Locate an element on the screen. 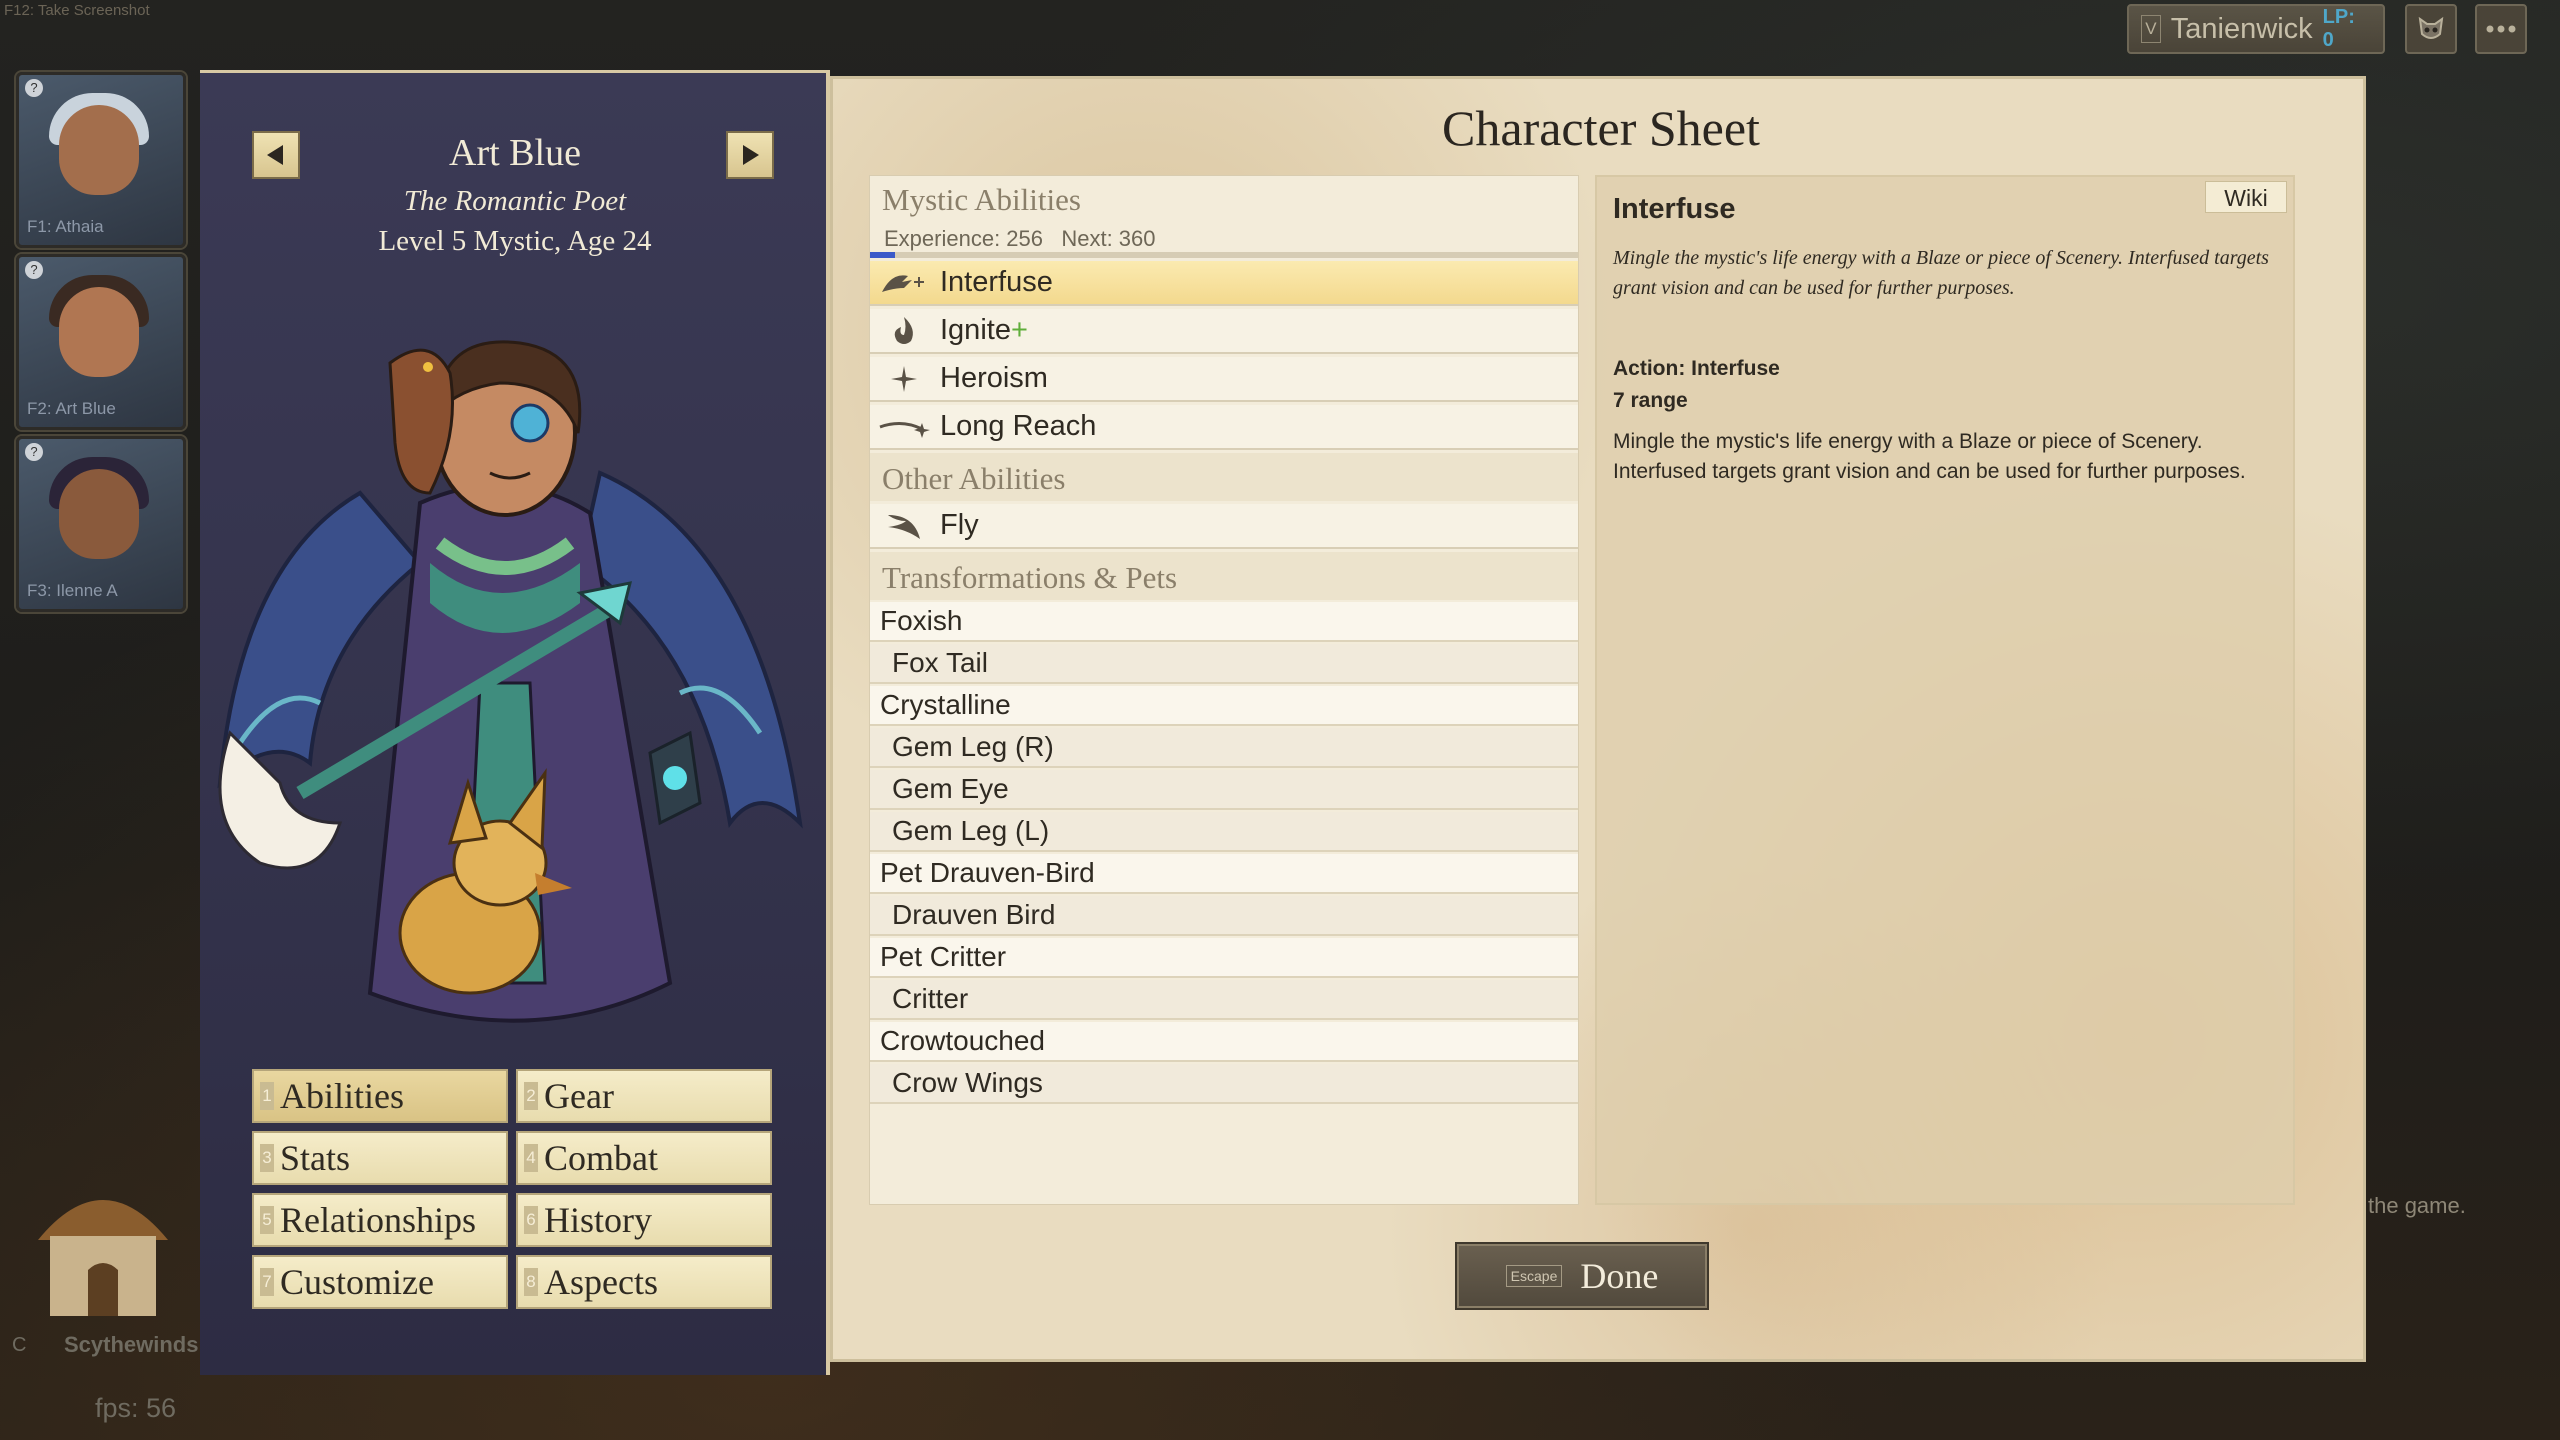  transformation-label: Crowtouched is located at coordinates (962, 1040).